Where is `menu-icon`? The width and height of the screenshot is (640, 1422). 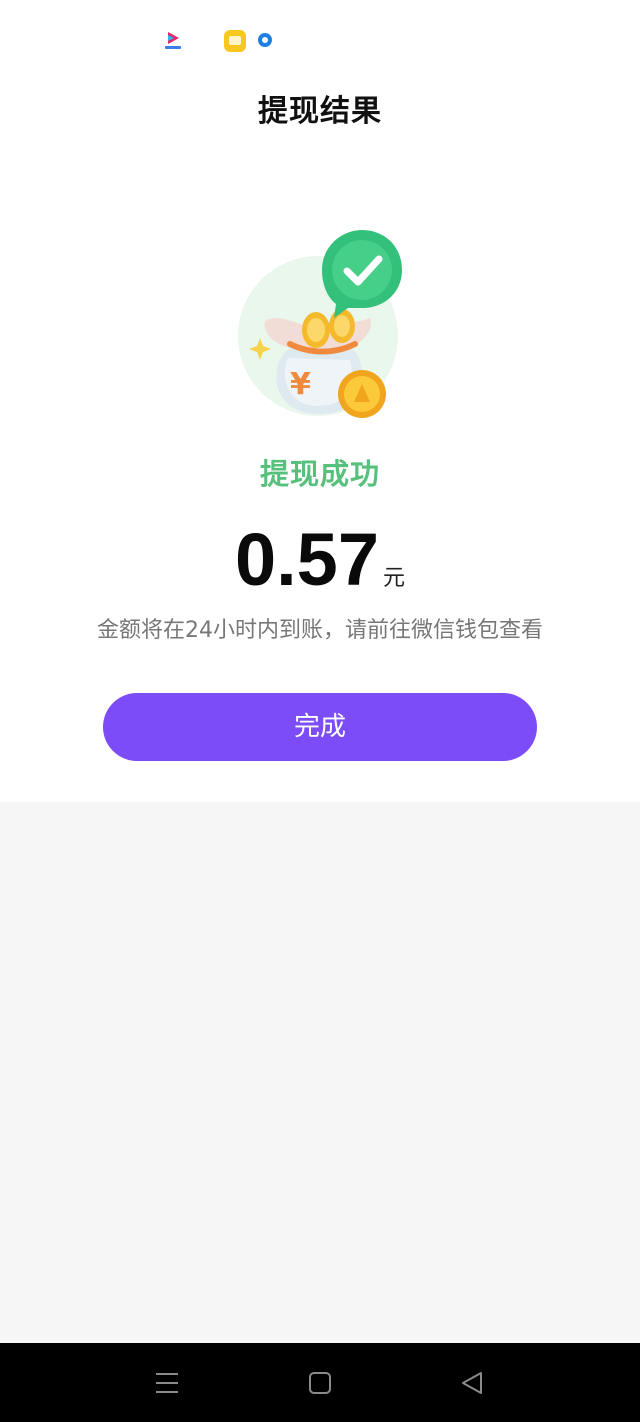
menu-icon is located at coordinates (167, 1383).